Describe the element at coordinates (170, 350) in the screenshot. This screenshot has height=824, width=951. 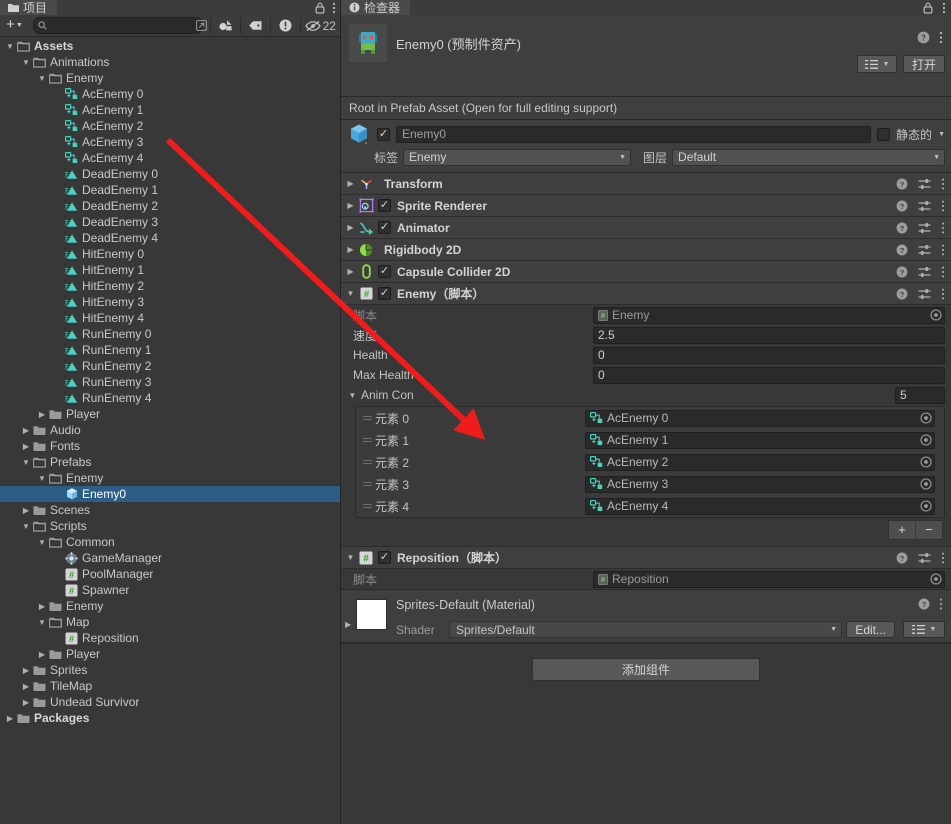
I see `tree-item-runenemy-1: ▶RunEnemy 1` at that location.